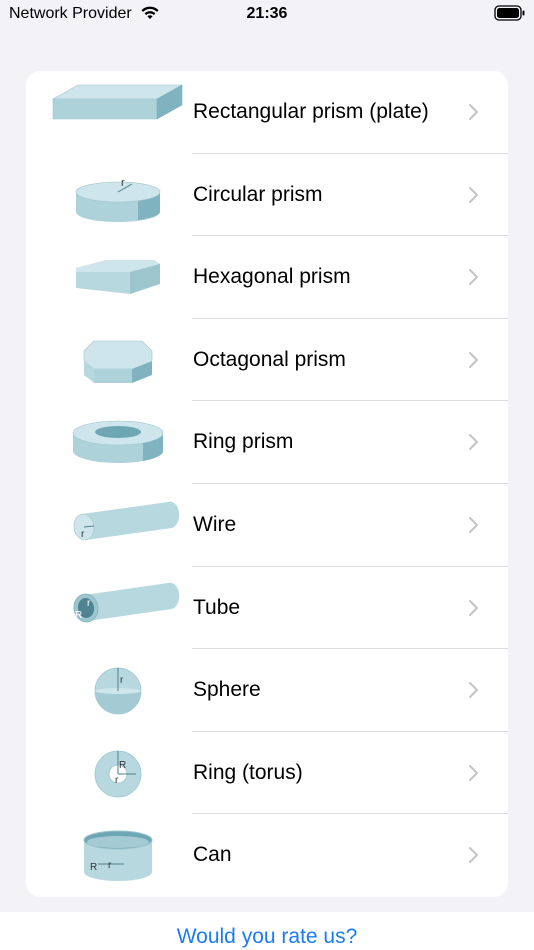  I want to click on list-item-torus: R r Ring (torus), so click(267, 773).